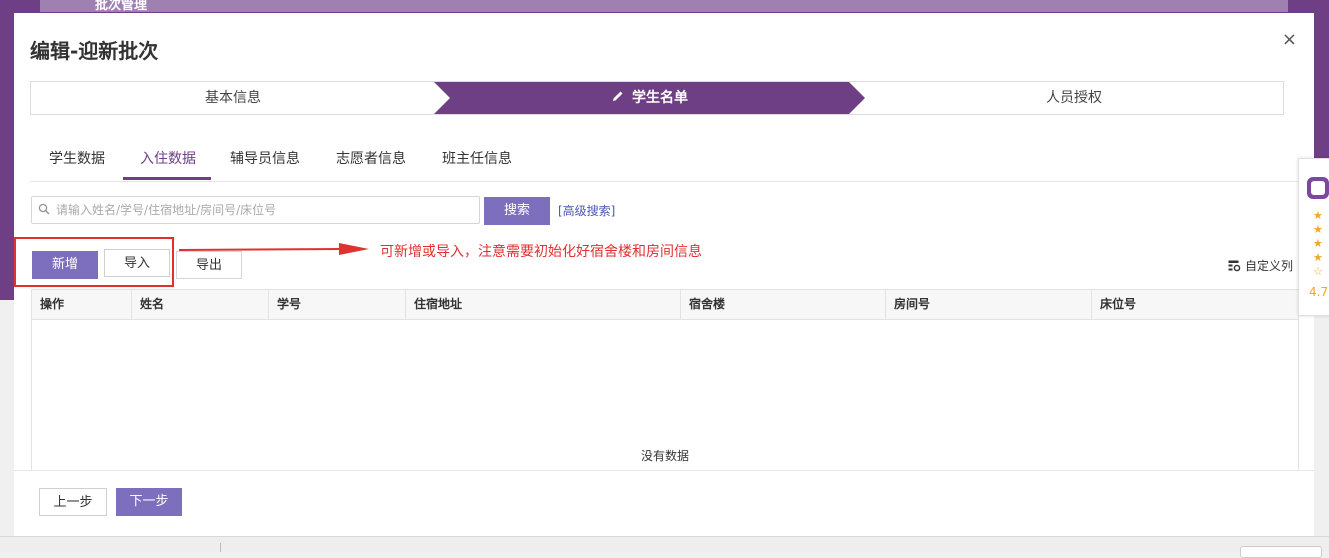 The image size is (1329, 558). Describe the element at coordinates (541, 252) in the screenshot. I see `annotation-text: 可新增或导入，注意需要初始化好宿舍楼和房间信息` at that location.